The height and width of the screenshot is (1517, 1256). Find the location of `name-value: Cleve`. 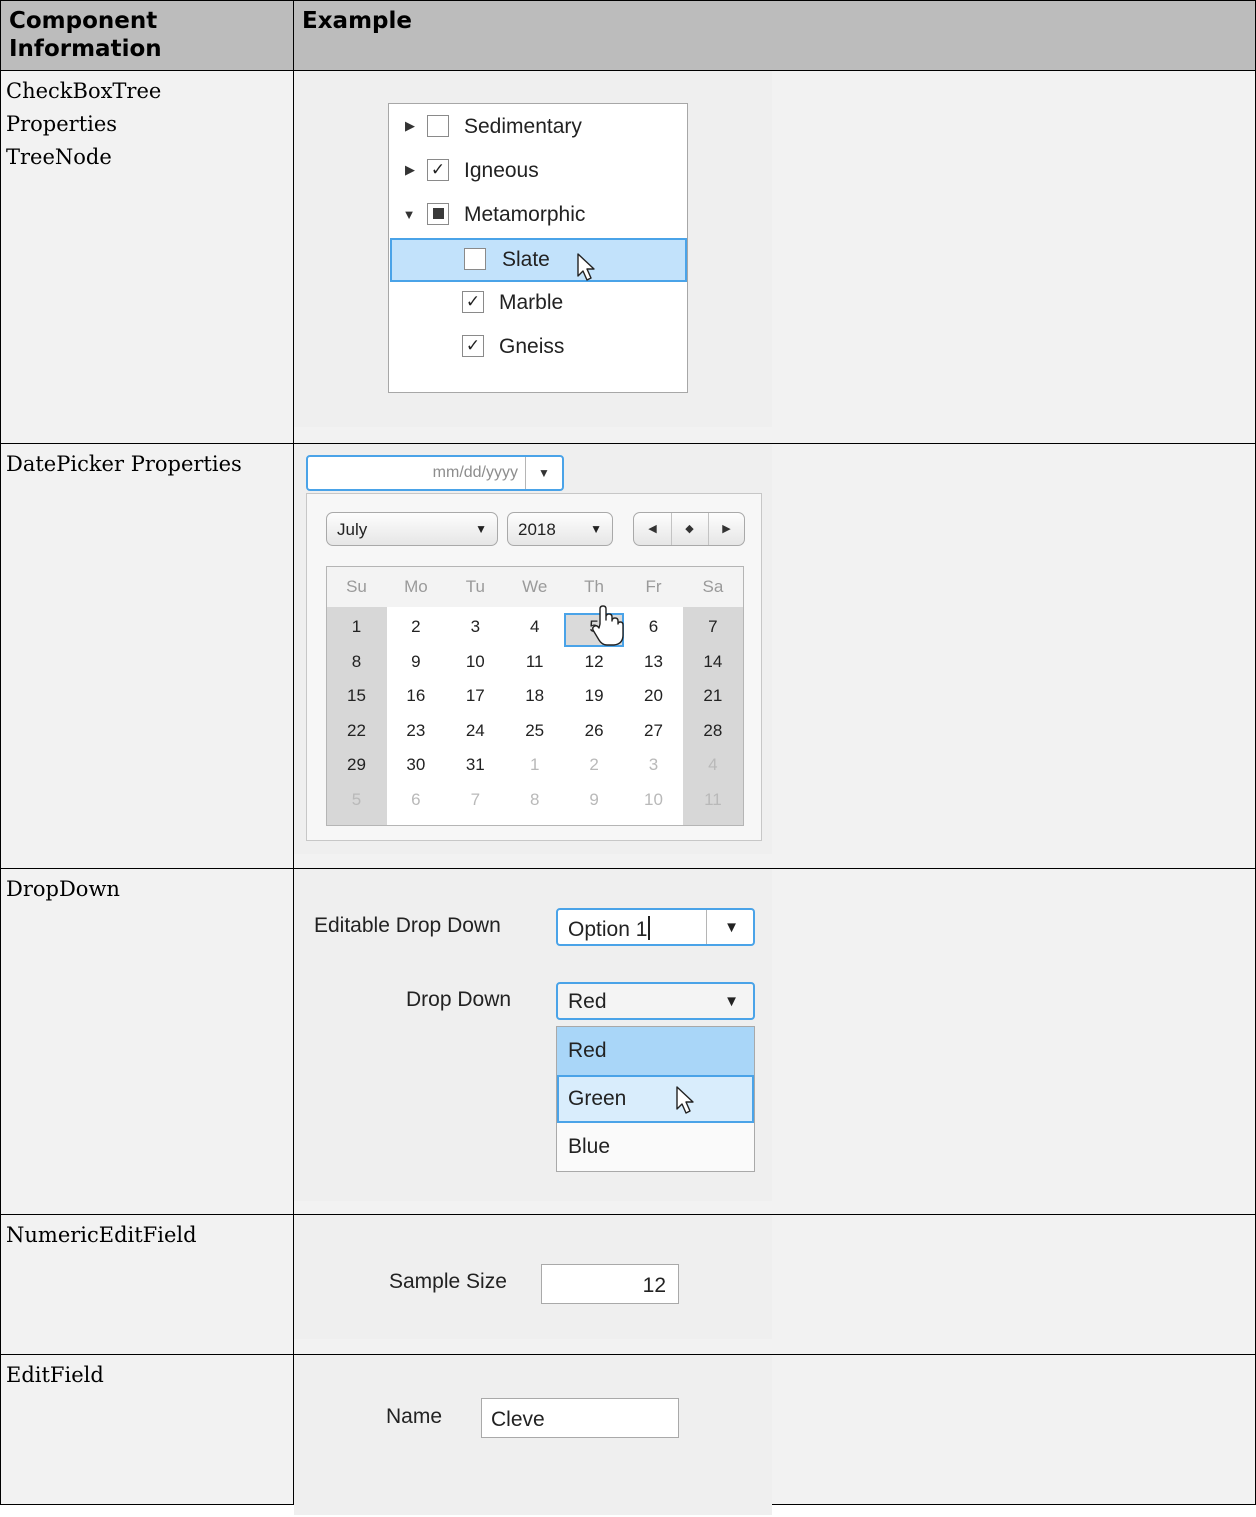

name-value: Cleve is located at coordinates (518, 1419).